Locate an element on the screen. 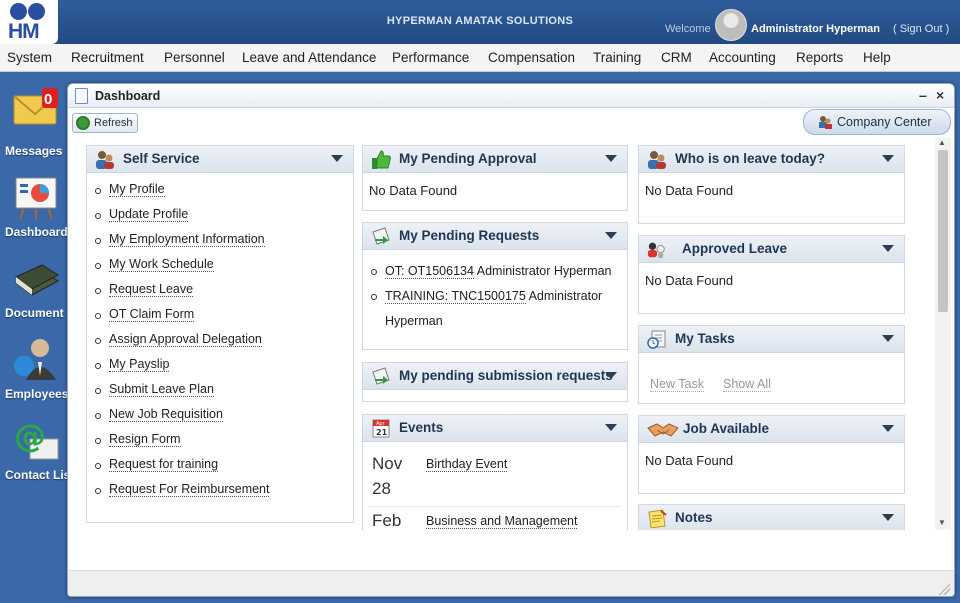 The image size is (960, 603). desktop-employees: Employees is located at coordinates (33, 371).